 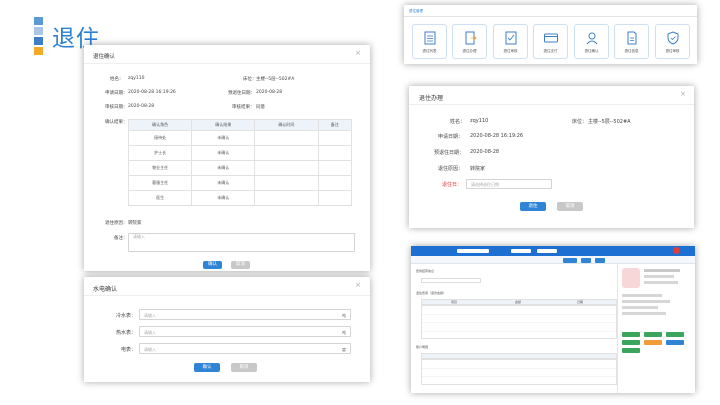 I want to click on confirm-table: 确认角色 确认结果 确认时间 备注 接待处 未确认 护士长 未确认 物业主任 未, so click(x=240, y=162).